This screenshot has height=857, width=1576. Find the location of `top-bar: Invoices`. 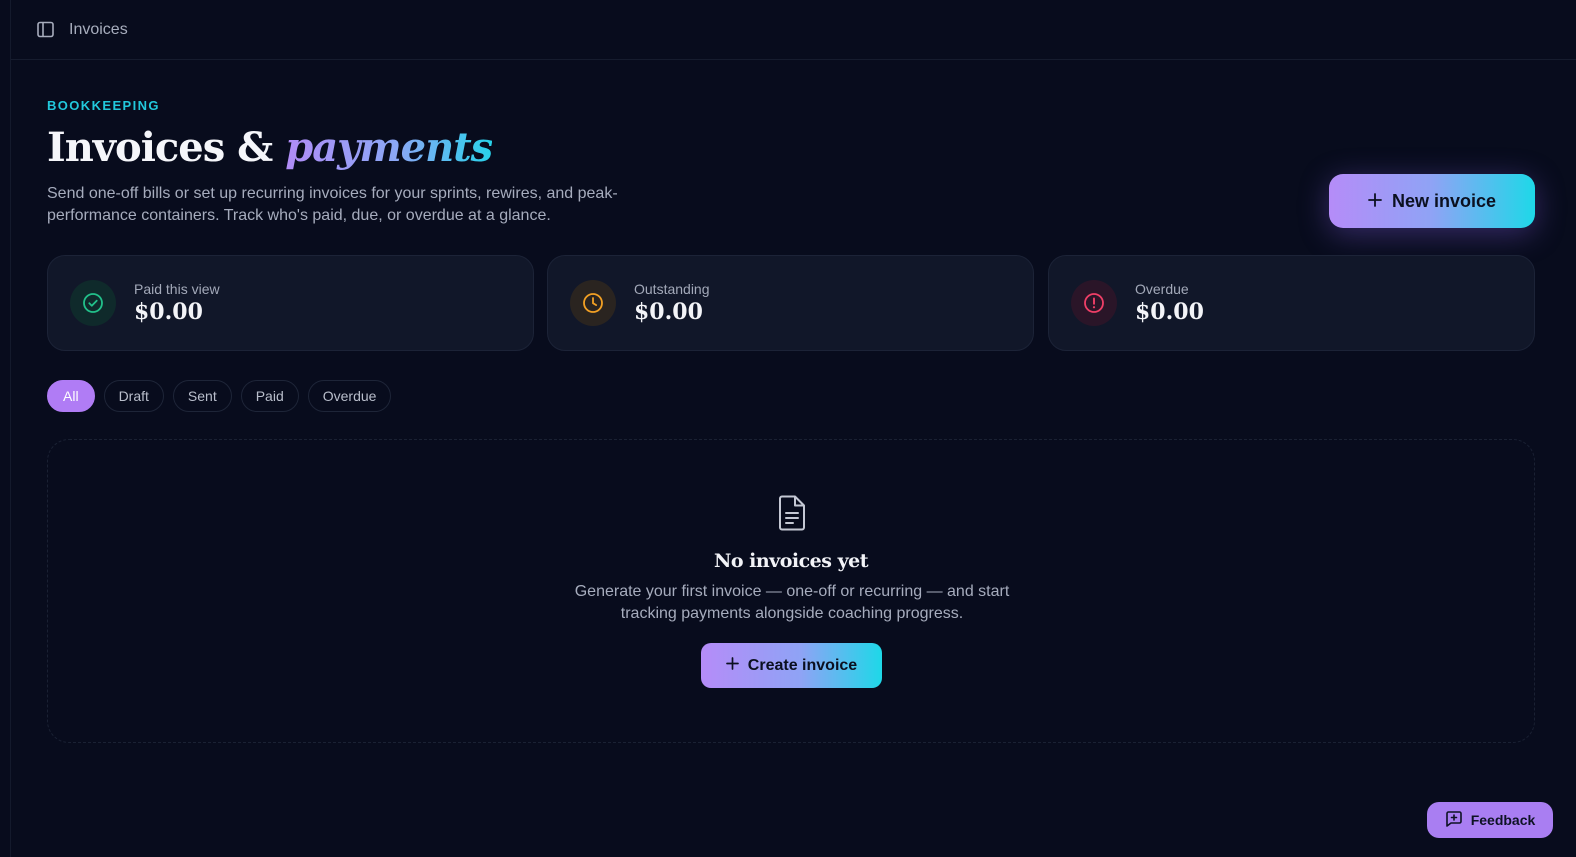

top-bar: Invoices is located at coordinates (793, 30).